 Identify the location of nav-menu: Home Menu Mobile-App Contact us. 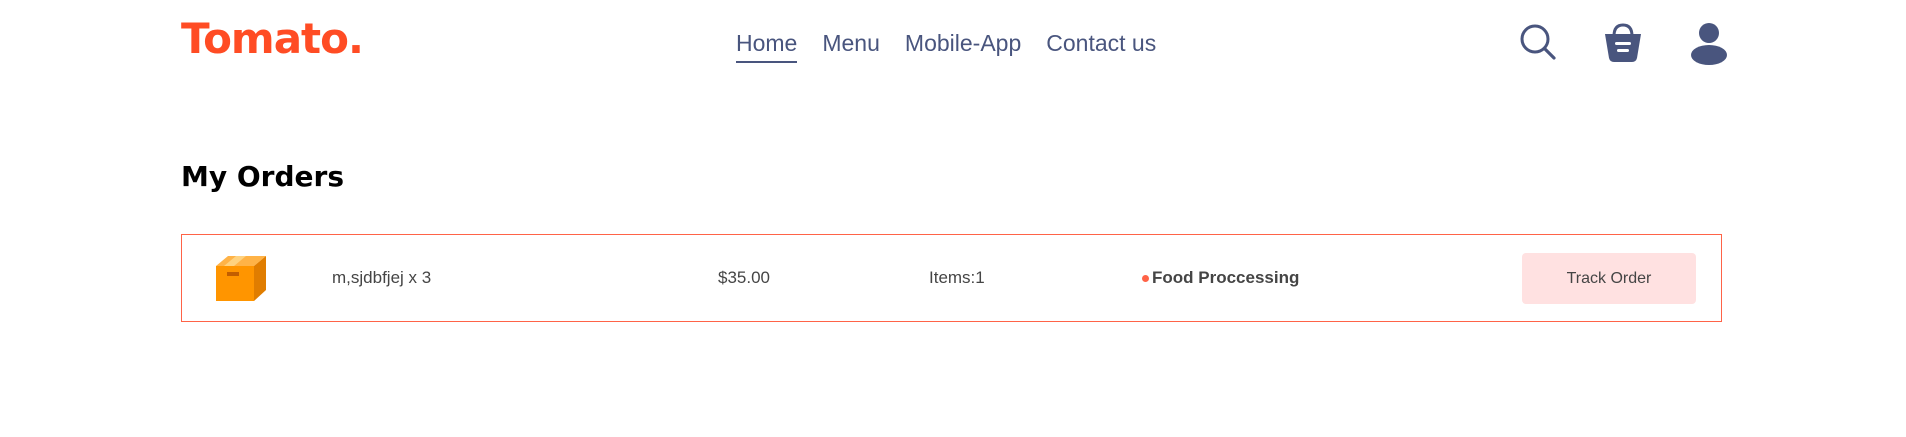
(946, 46).